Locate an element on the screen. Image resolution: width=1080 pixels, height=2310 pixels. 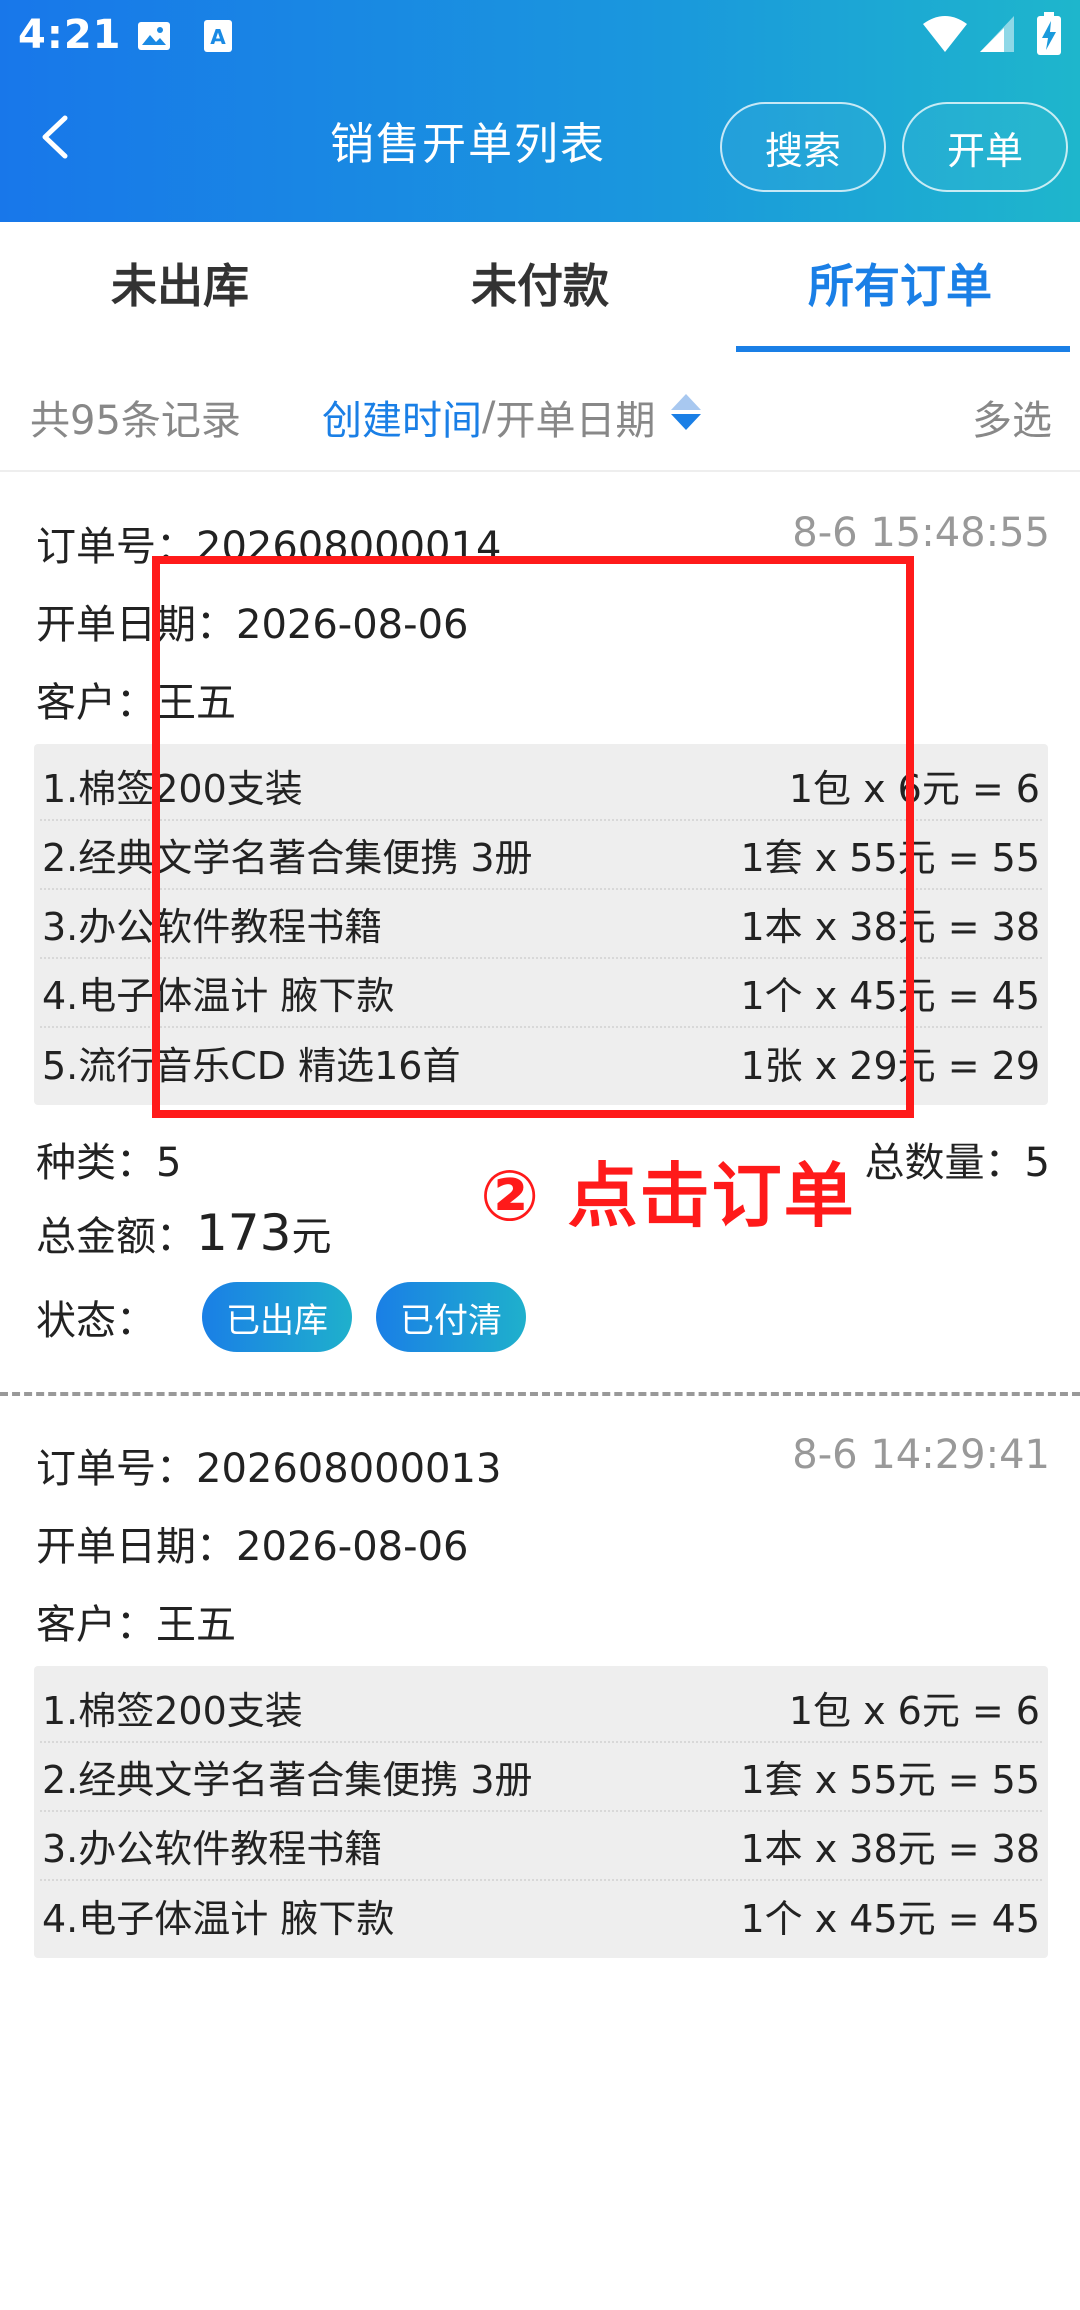
total-amount-unit: 元 is located at coordinates (311, 1237).